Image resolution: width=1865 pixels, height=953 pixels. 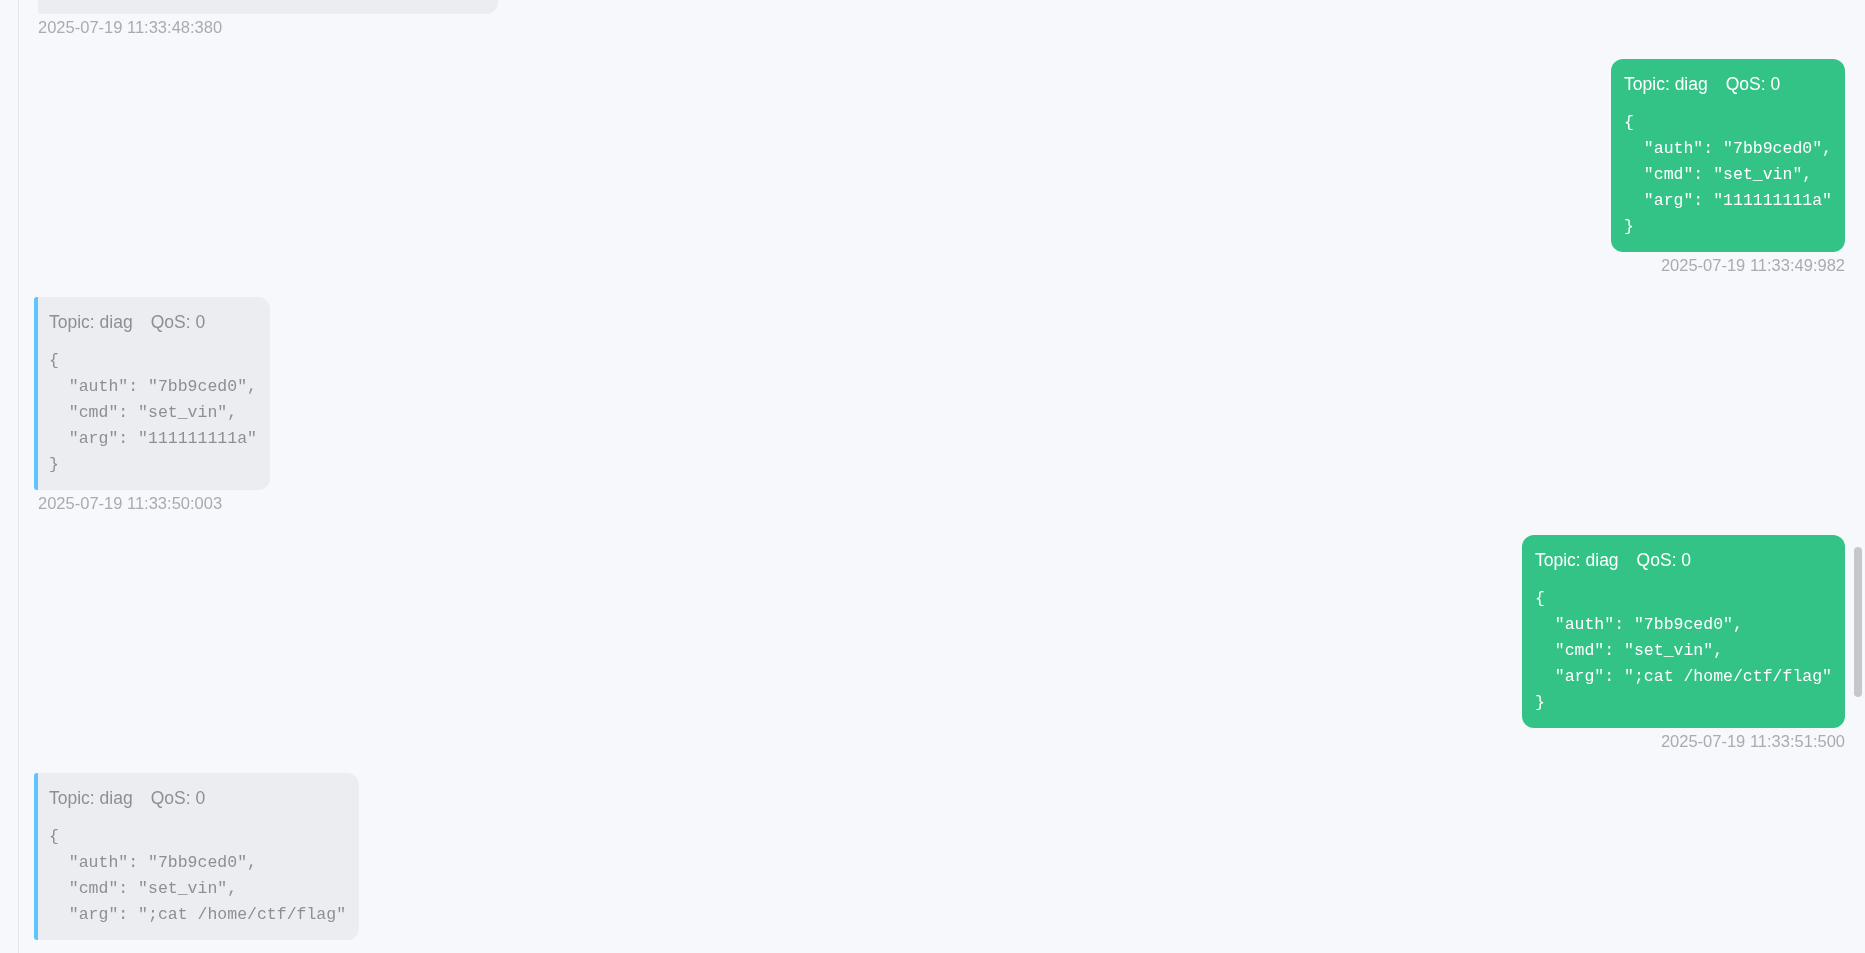 I want to click on timestamp: 2025-07-19 11:33:50:003, so click(x=130, y=503).